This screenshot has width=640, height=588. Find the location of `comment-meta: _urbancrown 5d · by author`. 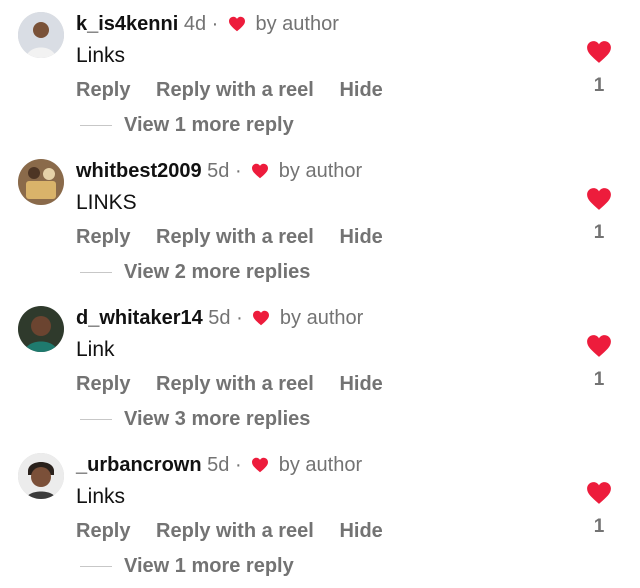

comment-meta: _urbancrown 5d · by author is located at coordinates (219, 465).